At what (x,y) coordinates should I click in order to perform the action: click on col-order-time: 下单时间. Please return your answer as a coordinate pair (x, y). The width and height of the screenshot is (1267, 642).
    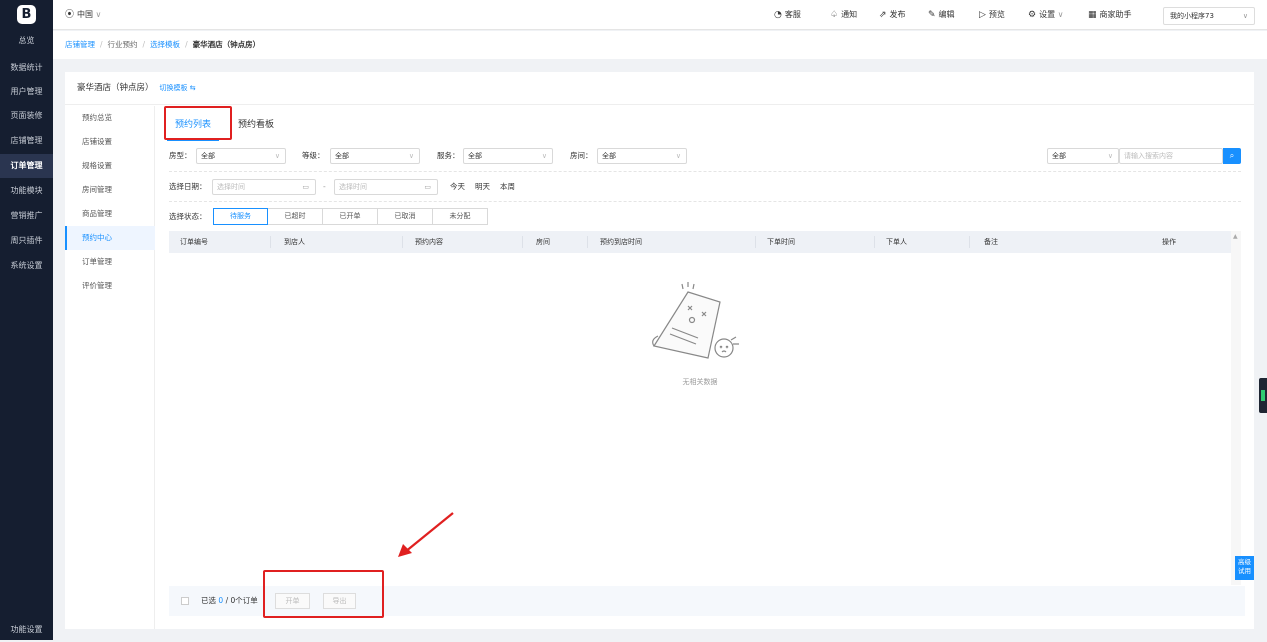
    Looking at the image, I should click on (781, 242).